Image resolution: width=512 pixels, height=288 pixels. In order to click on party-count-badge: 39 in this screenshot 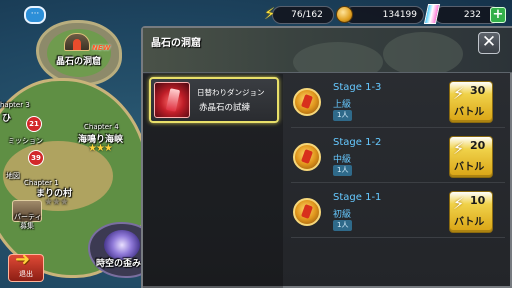, I will do `click(36, 158)`.